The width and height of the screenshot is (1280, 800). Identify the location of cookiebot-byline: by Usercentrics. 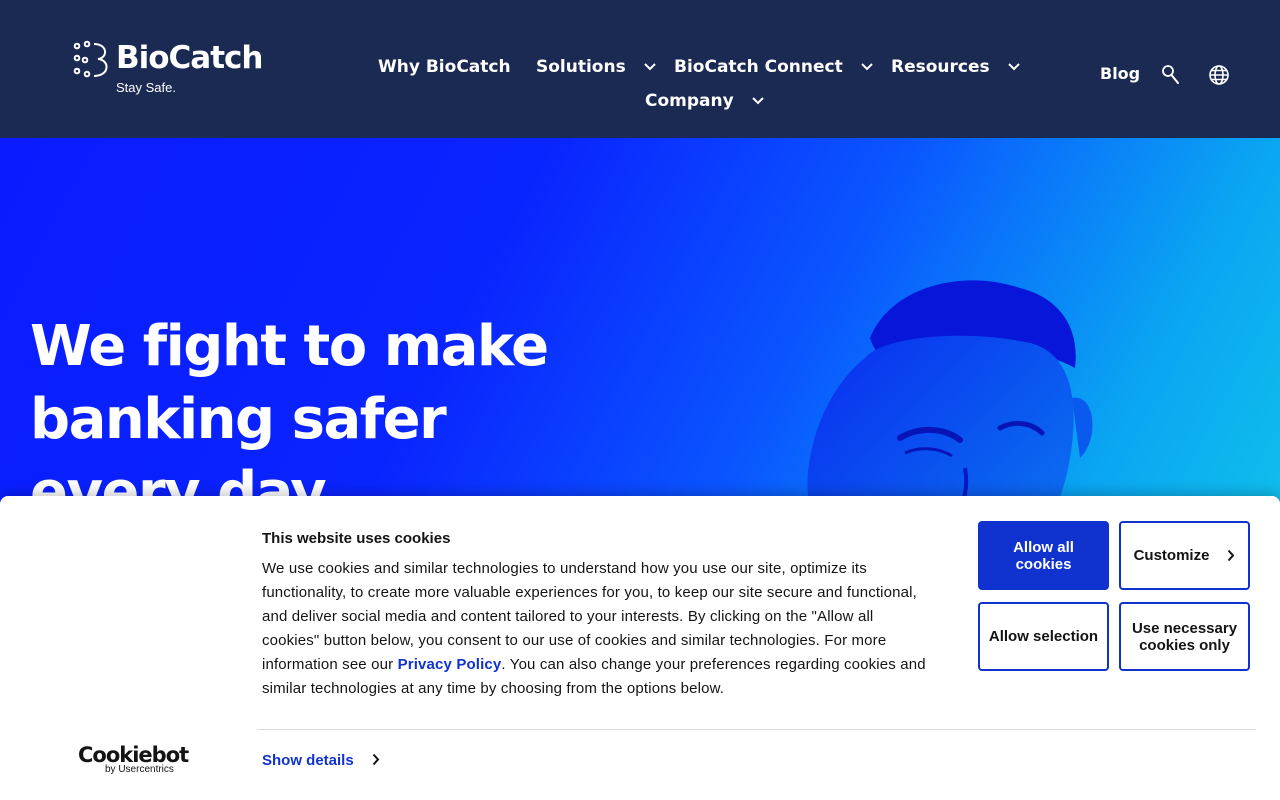
(139, 769).